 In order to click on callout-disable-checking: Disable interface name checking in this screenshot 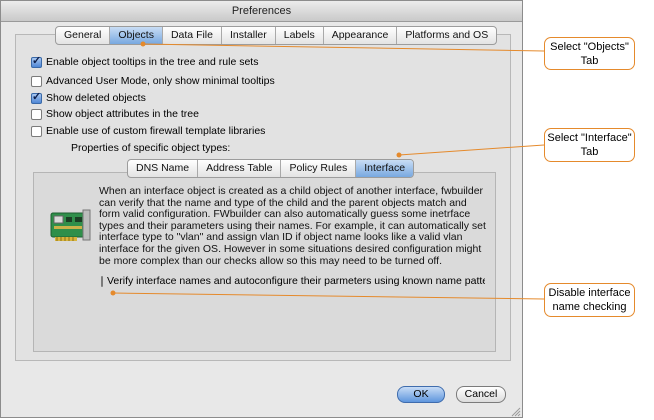, I will do `click(589, 300)`.